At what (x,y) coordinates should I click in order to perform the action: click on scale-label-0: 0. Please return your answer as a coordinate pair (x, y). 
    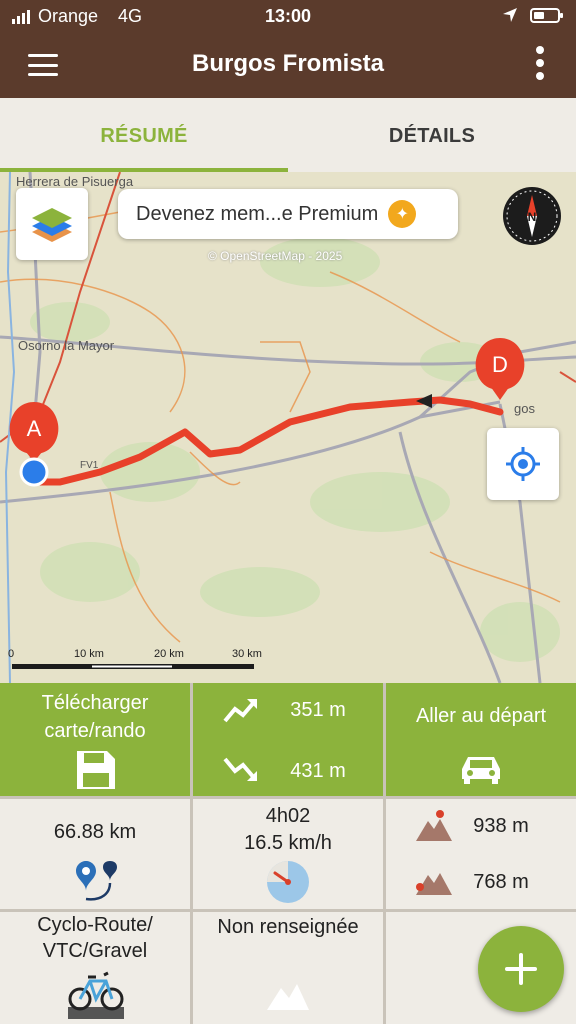
    Looking at the image, I should click on (11, 654).